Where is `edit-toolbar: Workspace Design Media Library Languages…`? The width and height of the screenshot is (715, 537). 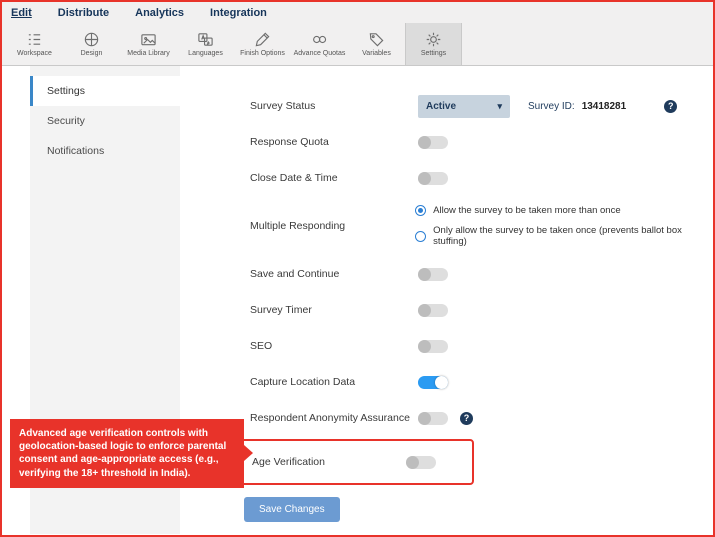 edit-toolbar: Workspace Design Media Library Languages… is located at coordinates (357, 44).